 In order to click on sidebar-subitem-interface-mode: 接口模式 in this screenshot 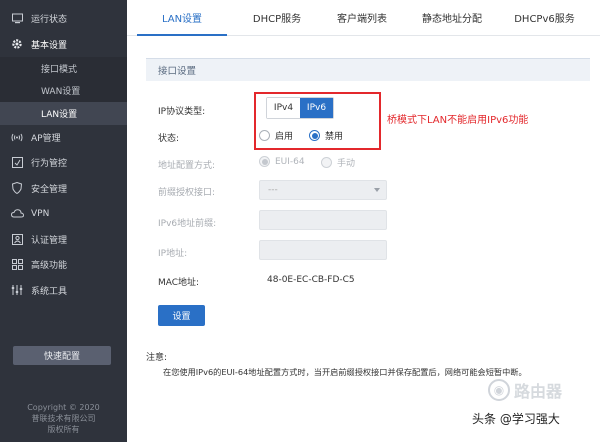, I will do `click(63, 68)`.